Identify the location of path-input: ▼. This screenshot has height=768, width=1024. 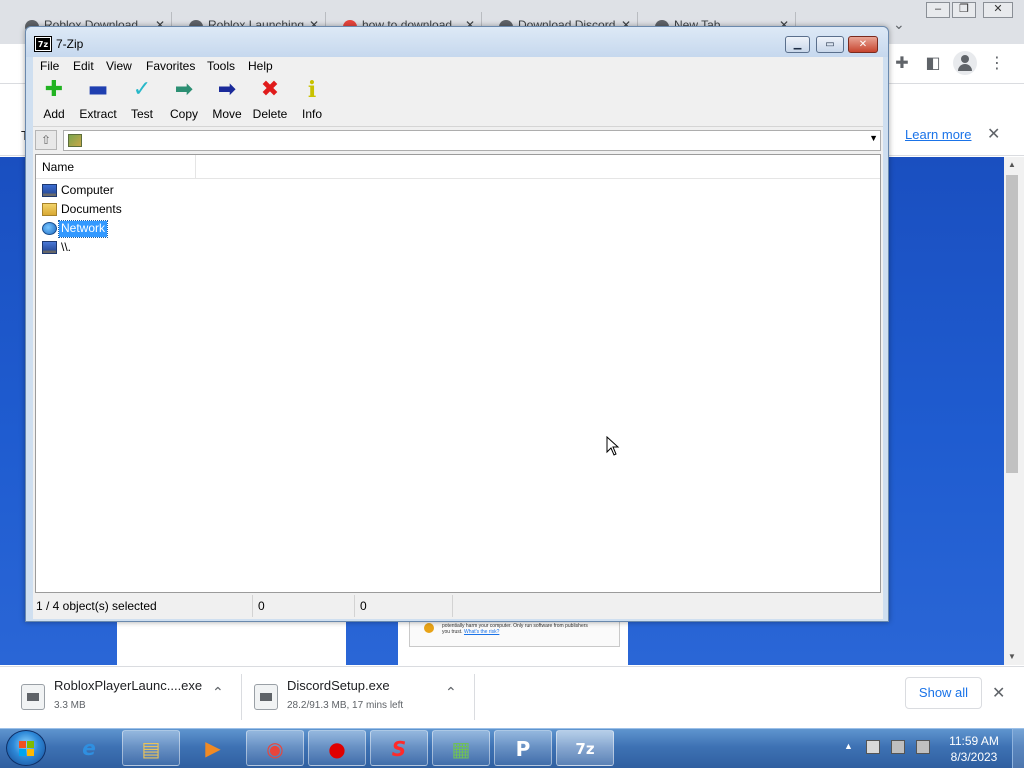
(472, 140).